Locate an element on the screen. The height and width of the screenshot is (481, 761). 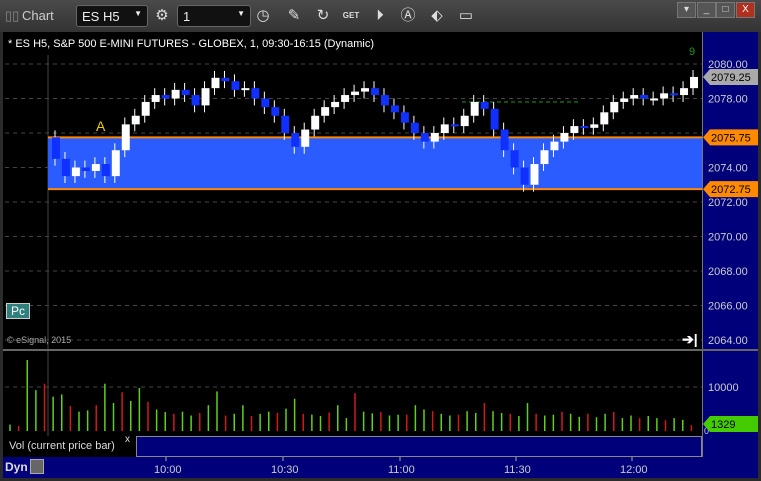
upper-level-label: 2075.75 is located at coordinates (731, 138).